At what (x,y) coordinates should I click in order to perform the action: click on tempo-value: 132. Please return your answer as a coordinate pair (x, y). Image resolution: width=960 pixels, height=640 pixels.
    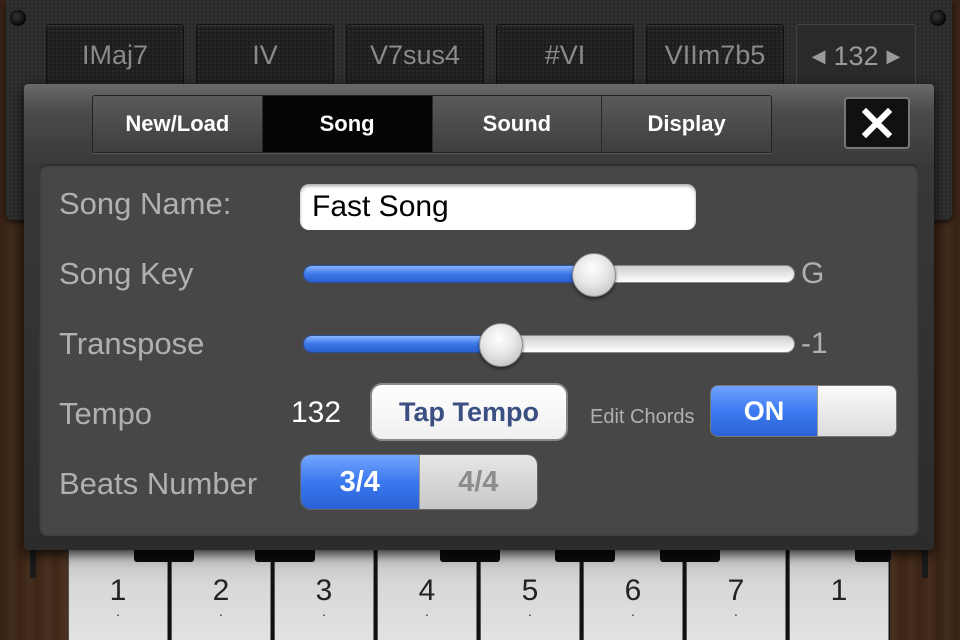
    Looking at the image, I should click on (316, 412).